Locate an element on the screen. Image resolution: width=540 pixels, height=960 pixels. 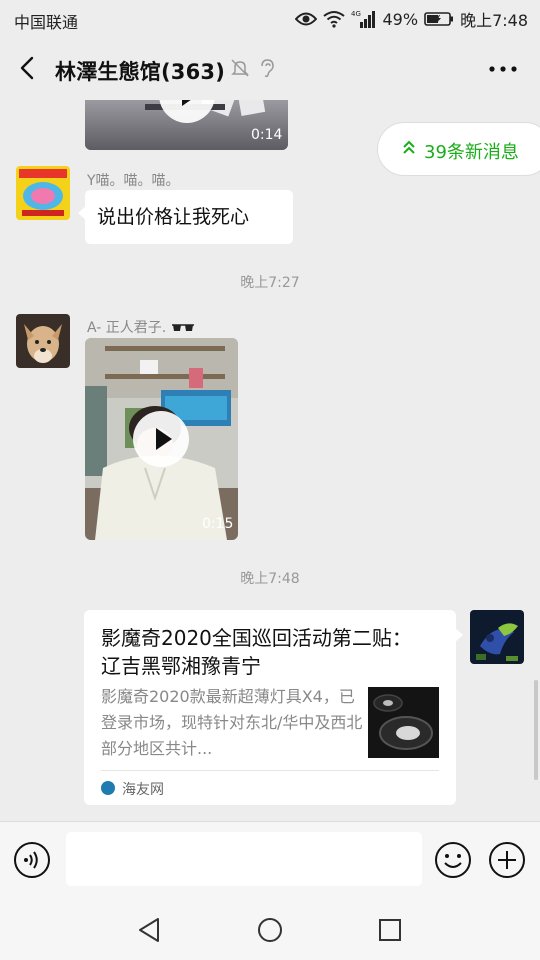
new-messages-button: 39条新消息 is located at coordinates (458, 149).